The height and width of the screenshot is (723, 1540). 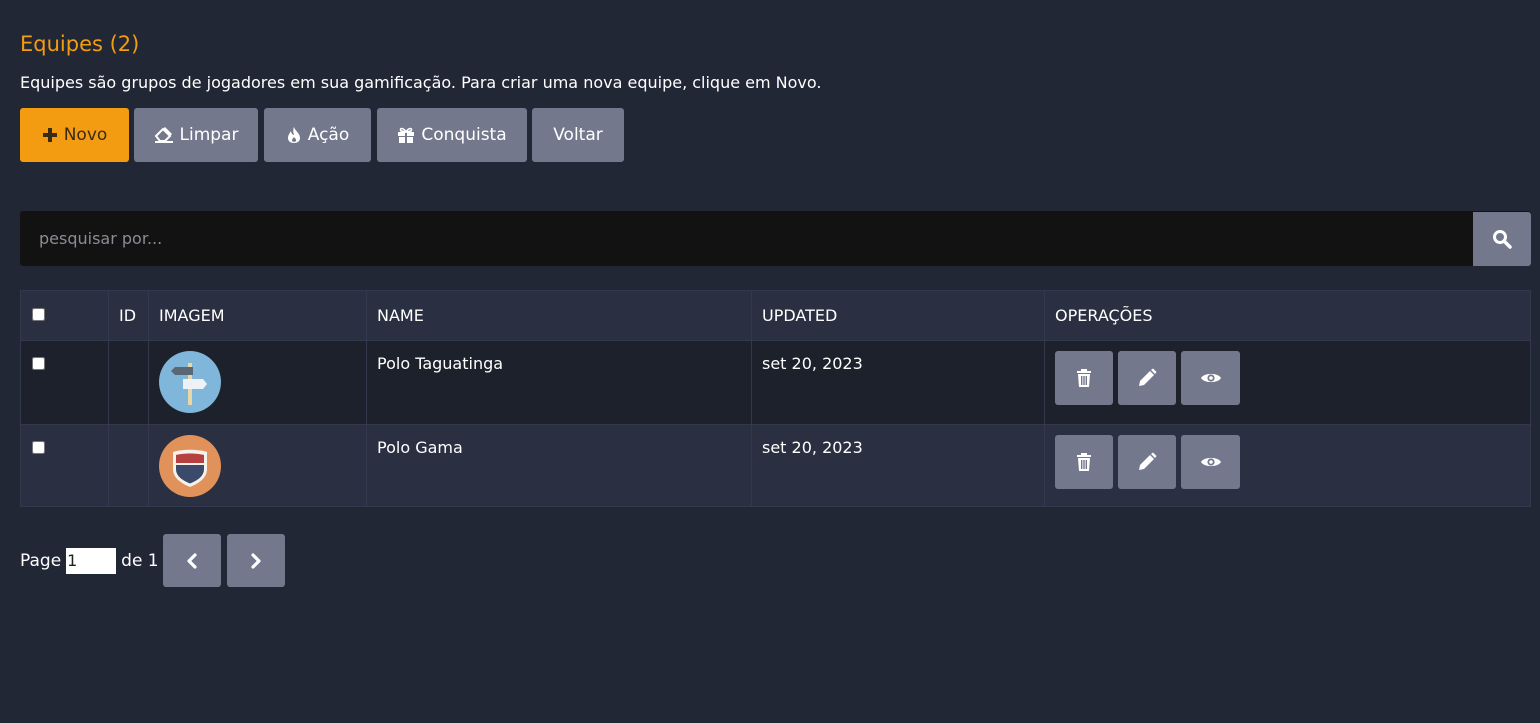 I want to click on row-name-cell: Polo Gama, so click(x=559, y=465).